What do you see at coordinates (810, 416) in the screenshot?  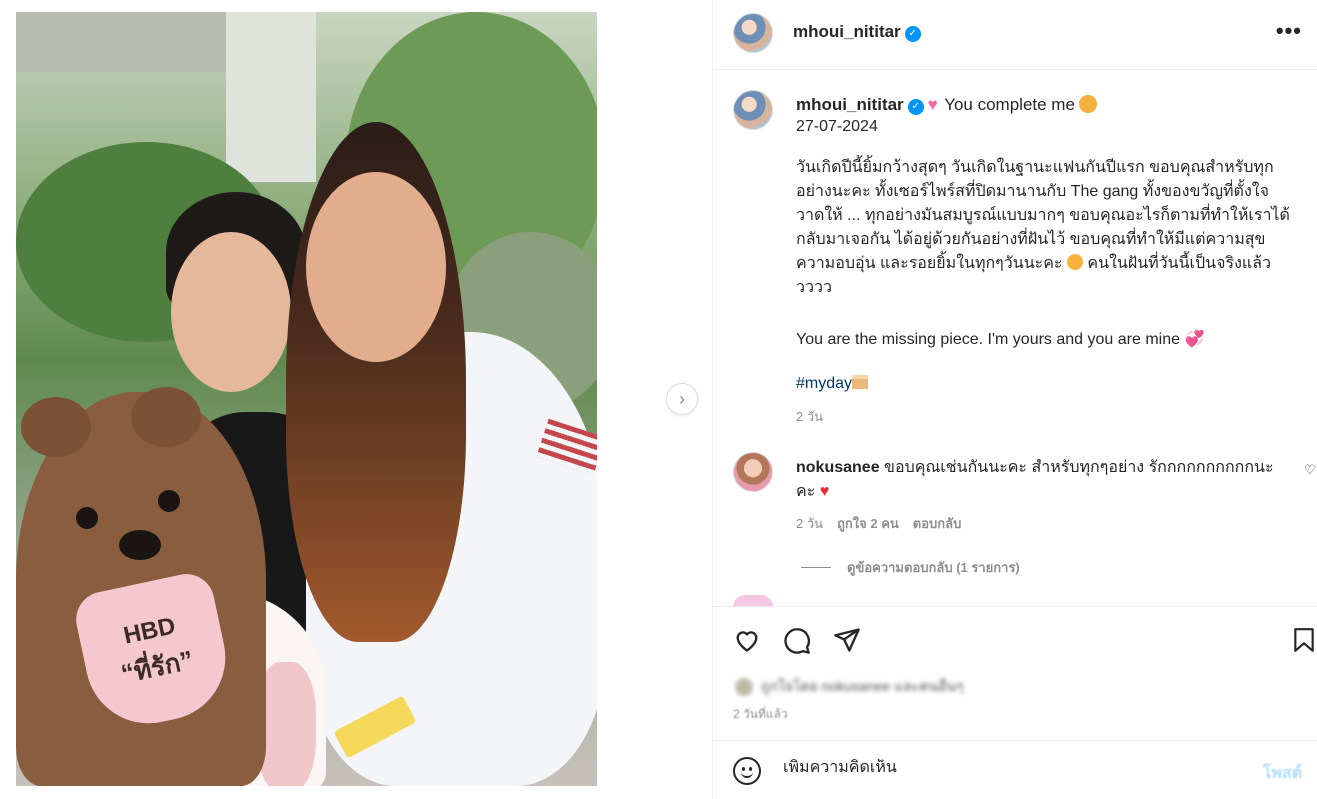 I see `caption-age: 2 วัน` at bounding box center [810, 416].